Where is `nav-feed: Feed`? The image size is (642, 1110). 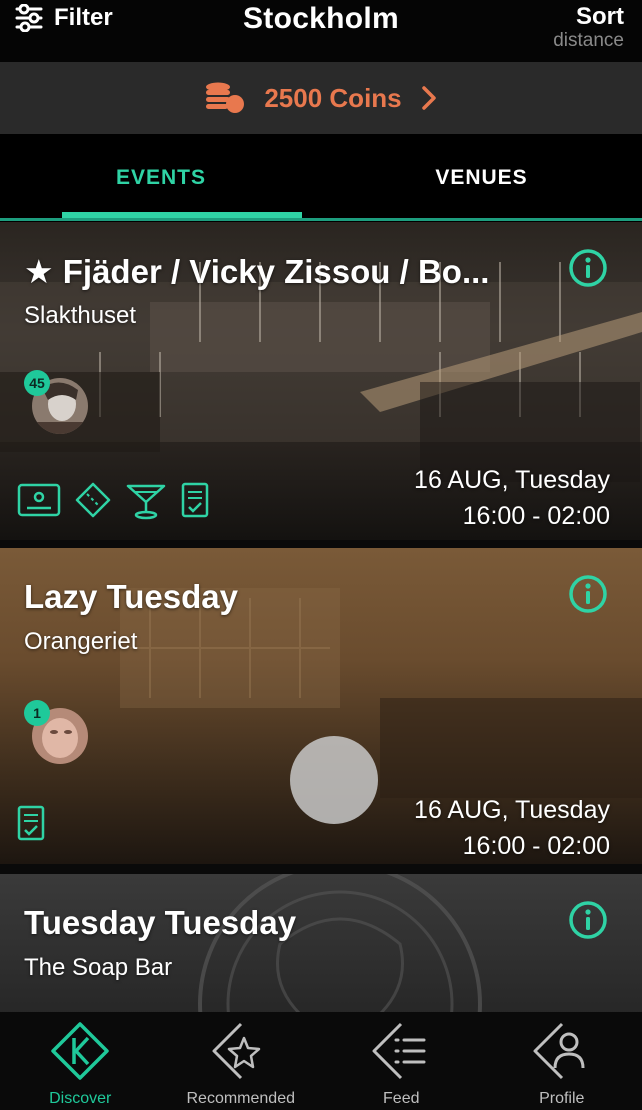
nav-feed: Feed is located at coordinates (401, 1061).